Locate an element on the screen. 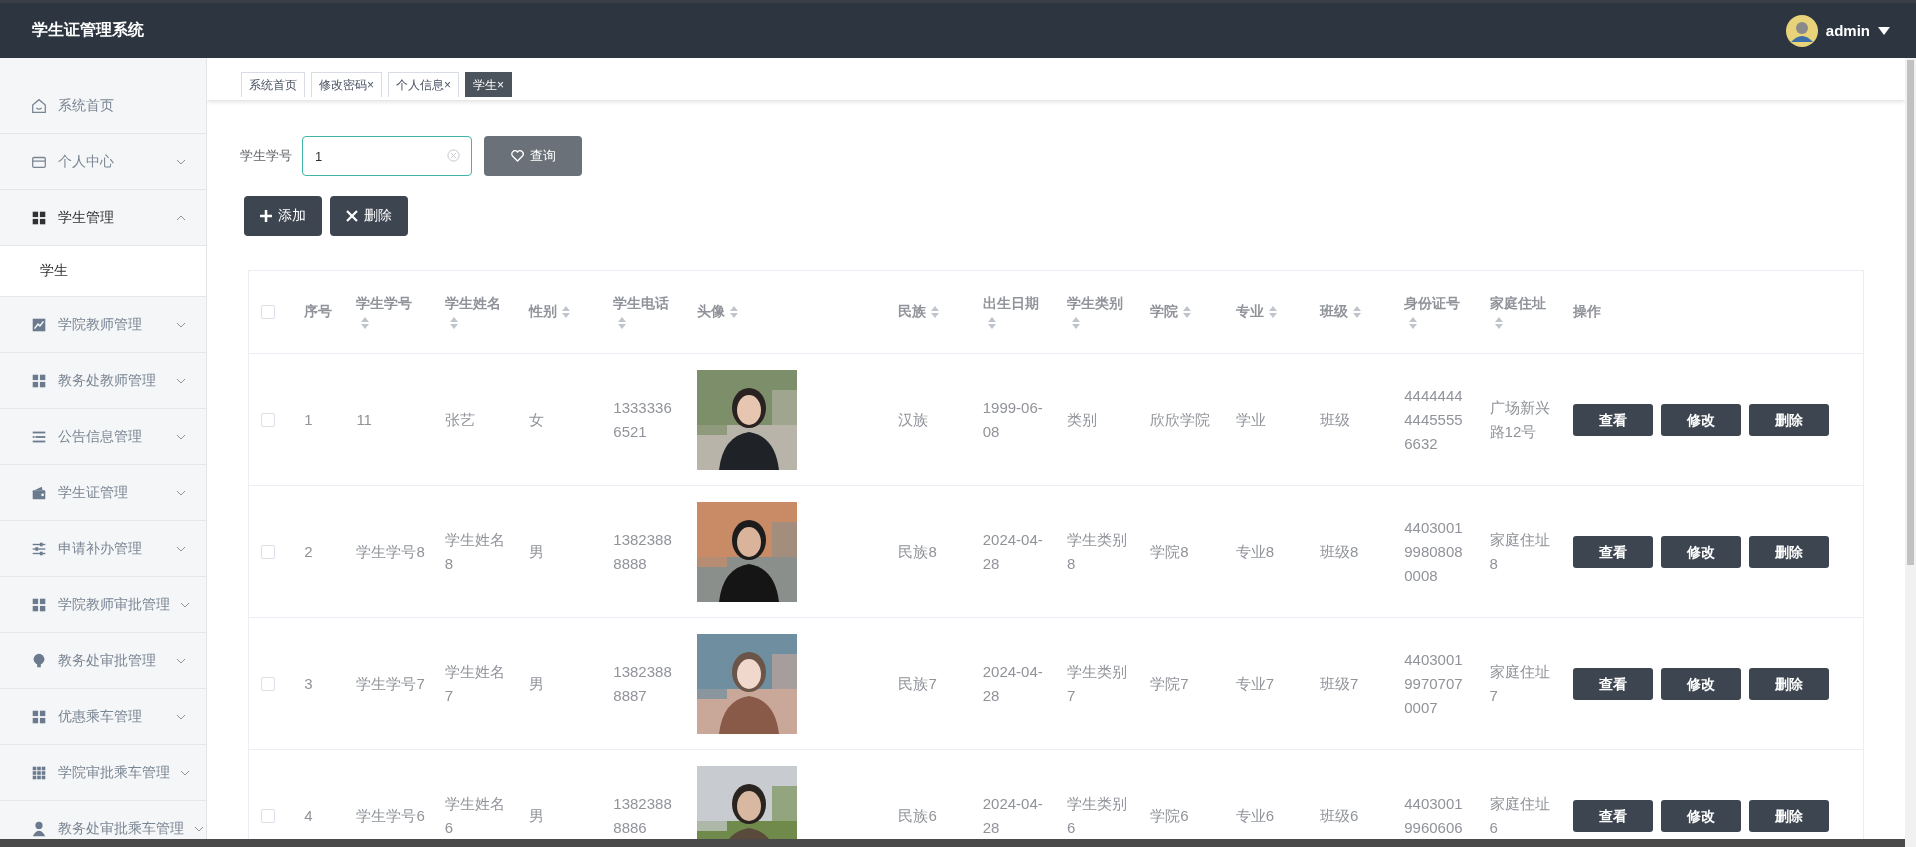 The image size is (1916, 847). table-cell: 学生类别7 is located at coordinates (1097, 683).